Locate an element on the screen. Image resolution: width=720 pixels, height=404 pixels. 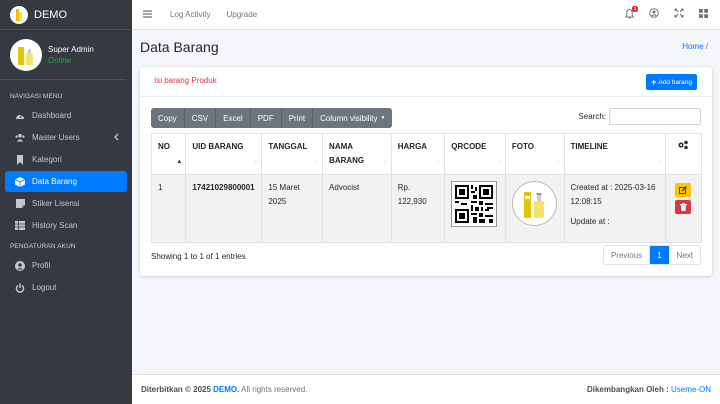
sidebar-item-dashboard: Dashboard is located at coordinates (66, 115).